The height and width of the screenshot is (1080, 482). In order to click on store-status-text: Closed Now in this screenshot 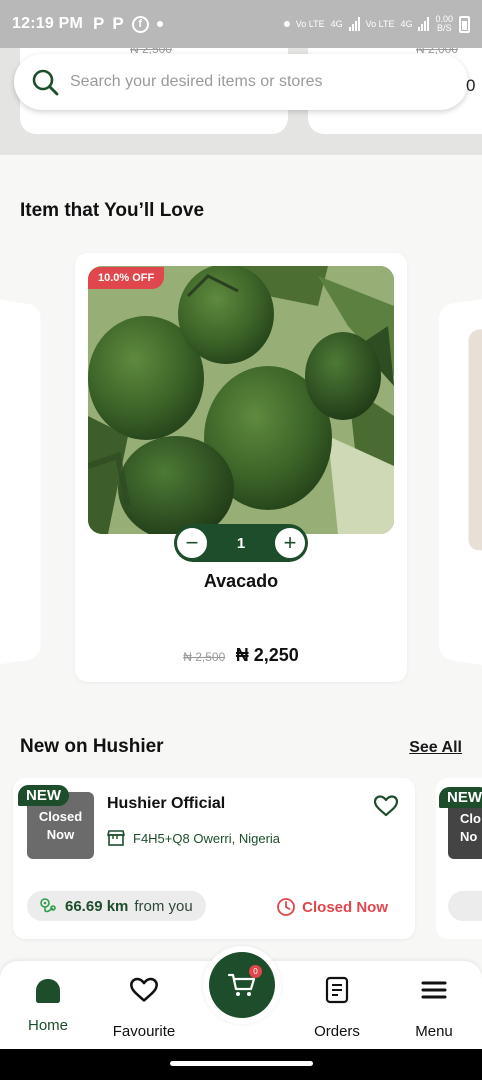, I will do `click(345, 907)`.